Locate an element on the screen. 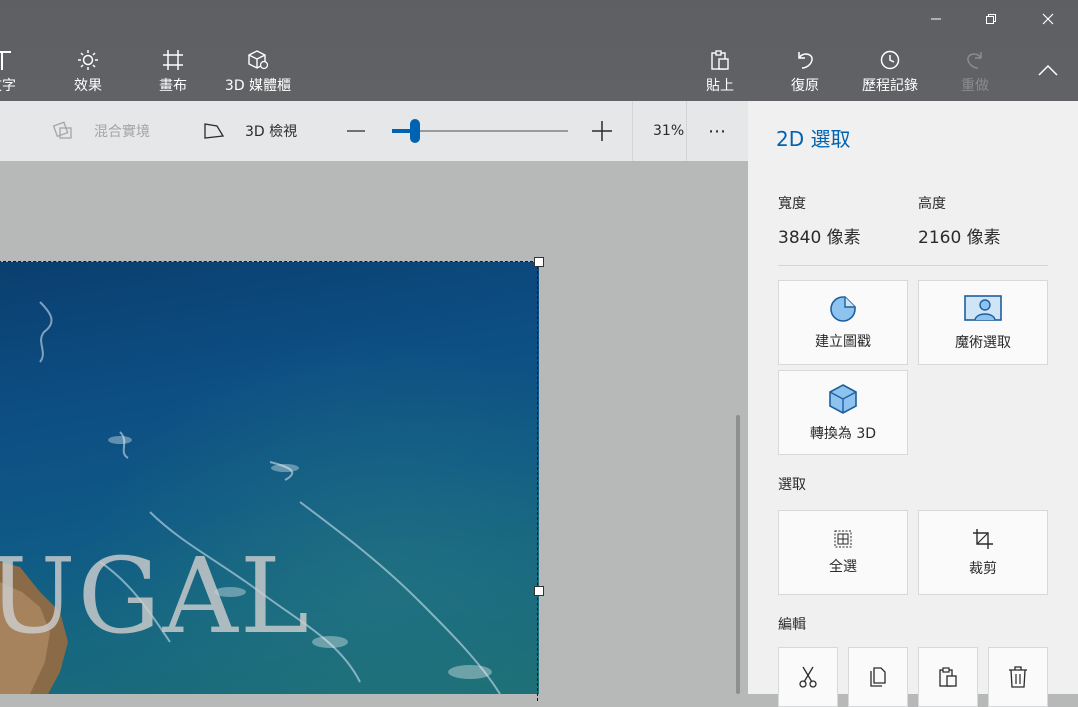 This screenshot has width=1078, height=707. delete-button is located at coordinates (1018, 677).